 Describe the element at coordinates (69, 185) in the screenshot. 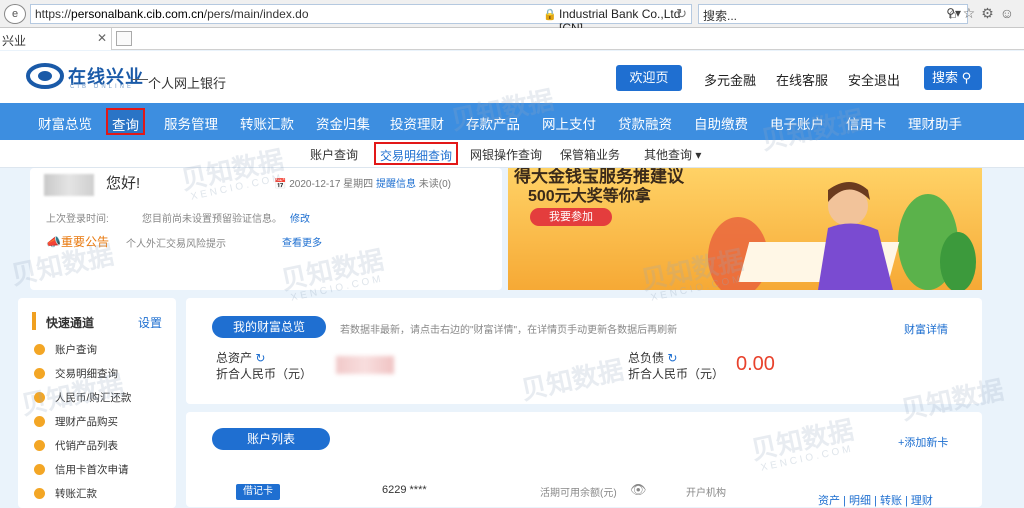

I see `username-blurred` at that location.